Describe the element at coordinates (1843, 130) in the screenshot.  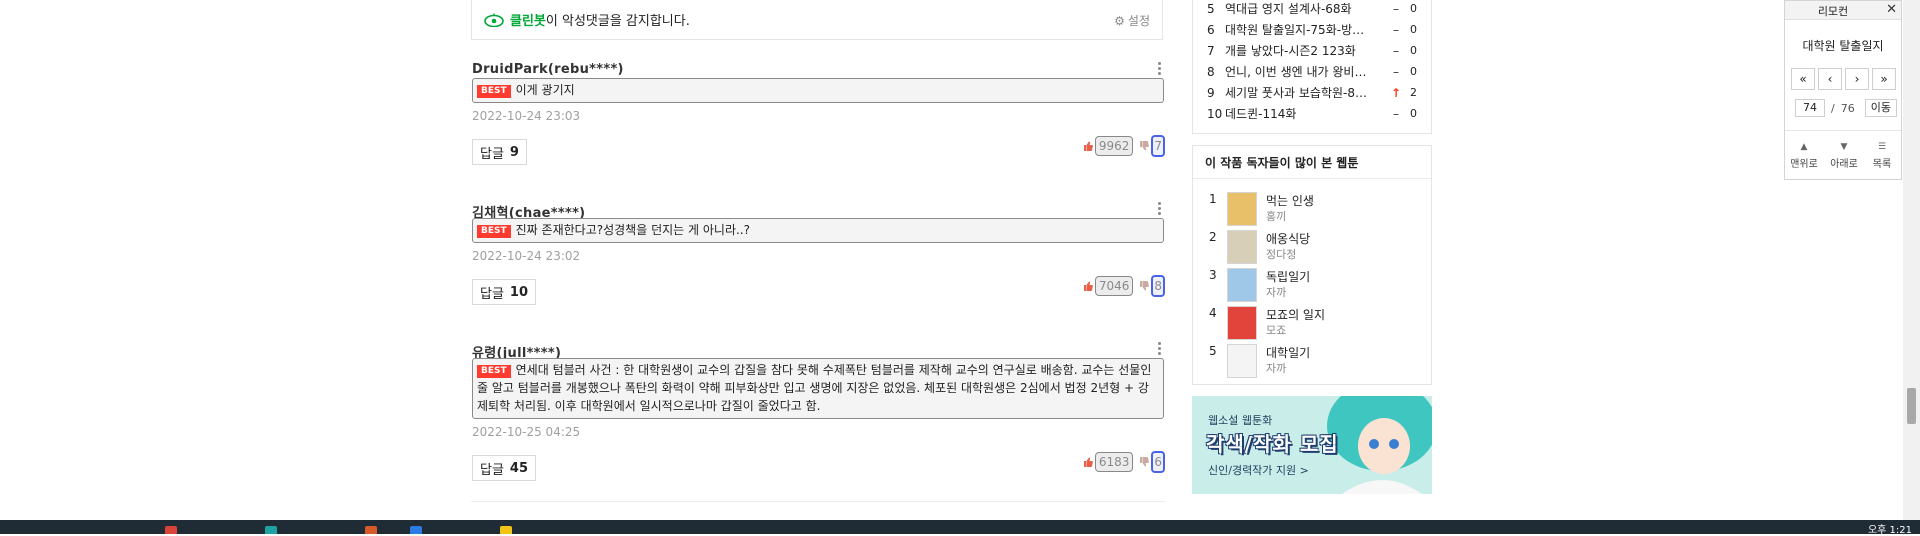
I see `remote-divider` at that location.